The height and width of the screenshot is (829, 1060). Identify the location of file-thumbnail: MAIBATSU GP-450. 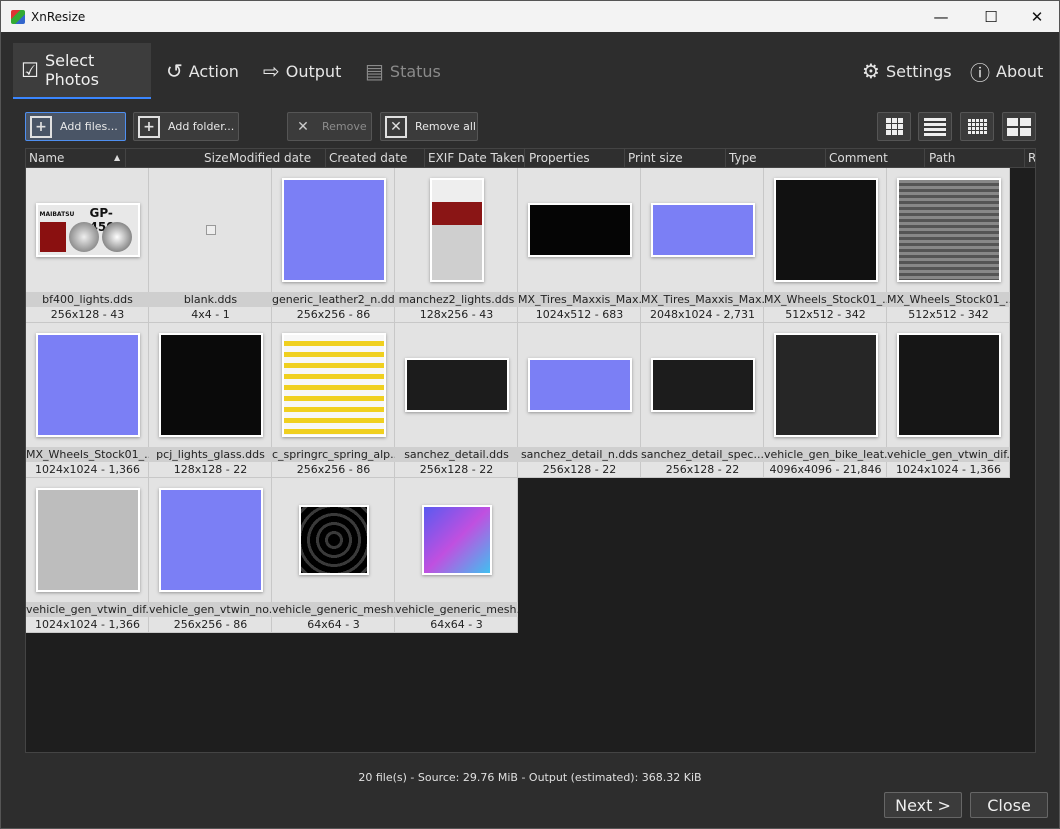
(87, 229).